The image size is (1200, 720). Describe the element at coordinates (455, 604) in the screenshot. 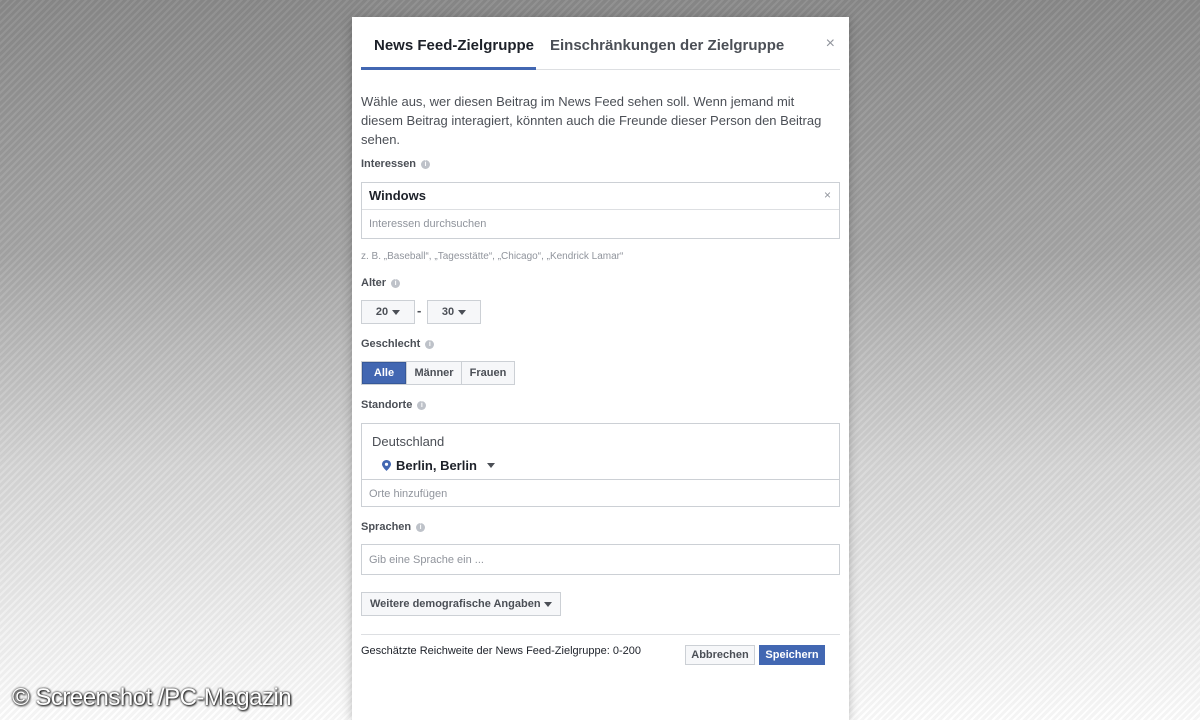

I see `more-demographics-label: Weitere demografische Angaben` at that location.